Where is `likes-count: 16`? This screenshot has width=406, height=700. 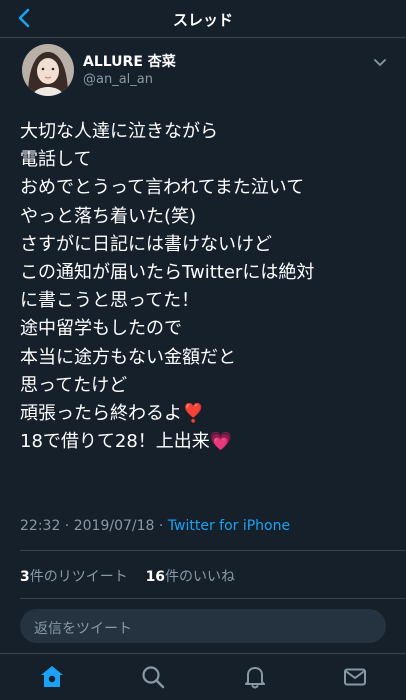
likes-count: 16 is located at coordinates (155, 577).